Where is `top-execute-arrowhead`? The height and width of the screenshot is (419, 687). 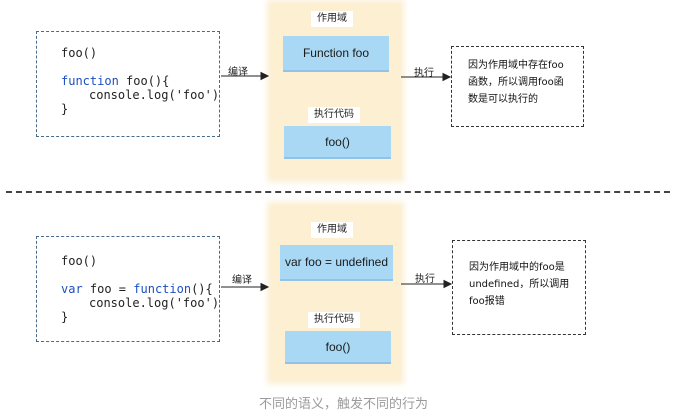 top-execute-arrowhead is located at coordinates (447, 77).